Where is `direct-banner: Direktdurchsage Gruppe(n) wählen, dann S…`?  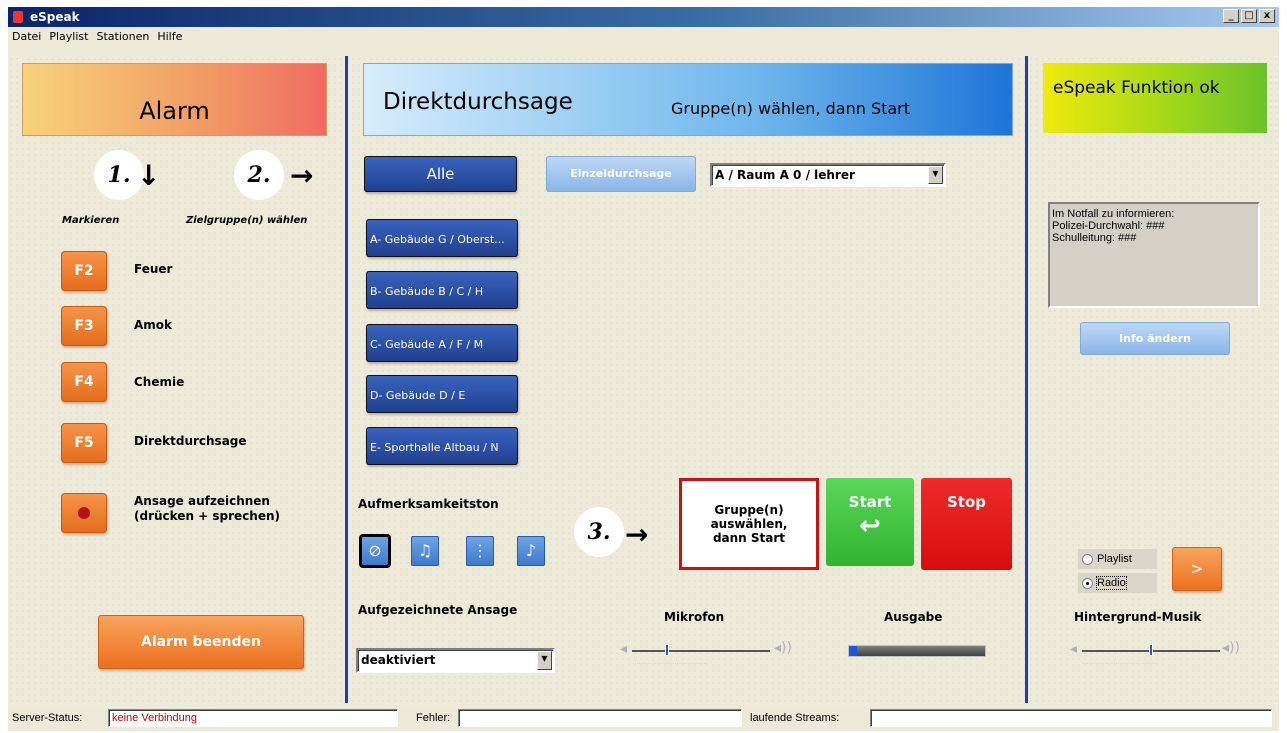 direct-banner: Direktdurchsage Gruppe(n) wählen, dann S… is located at coordinates (688, 99).